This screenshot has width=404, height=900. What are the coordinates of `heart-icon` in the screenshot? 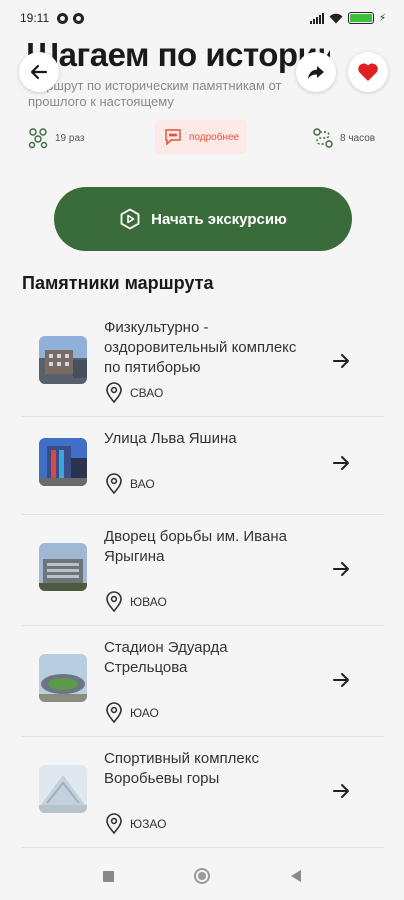 It's located at (368, 72).